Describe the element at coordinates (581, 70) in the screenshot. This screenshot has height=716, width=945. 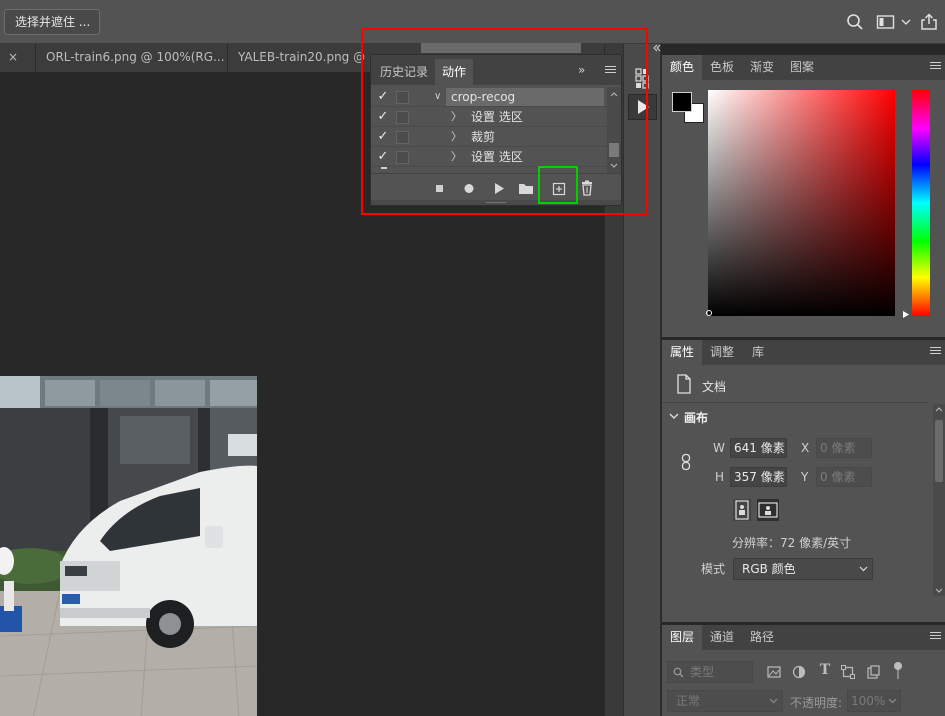
I see `collapse-panel-icon: »` at that location.